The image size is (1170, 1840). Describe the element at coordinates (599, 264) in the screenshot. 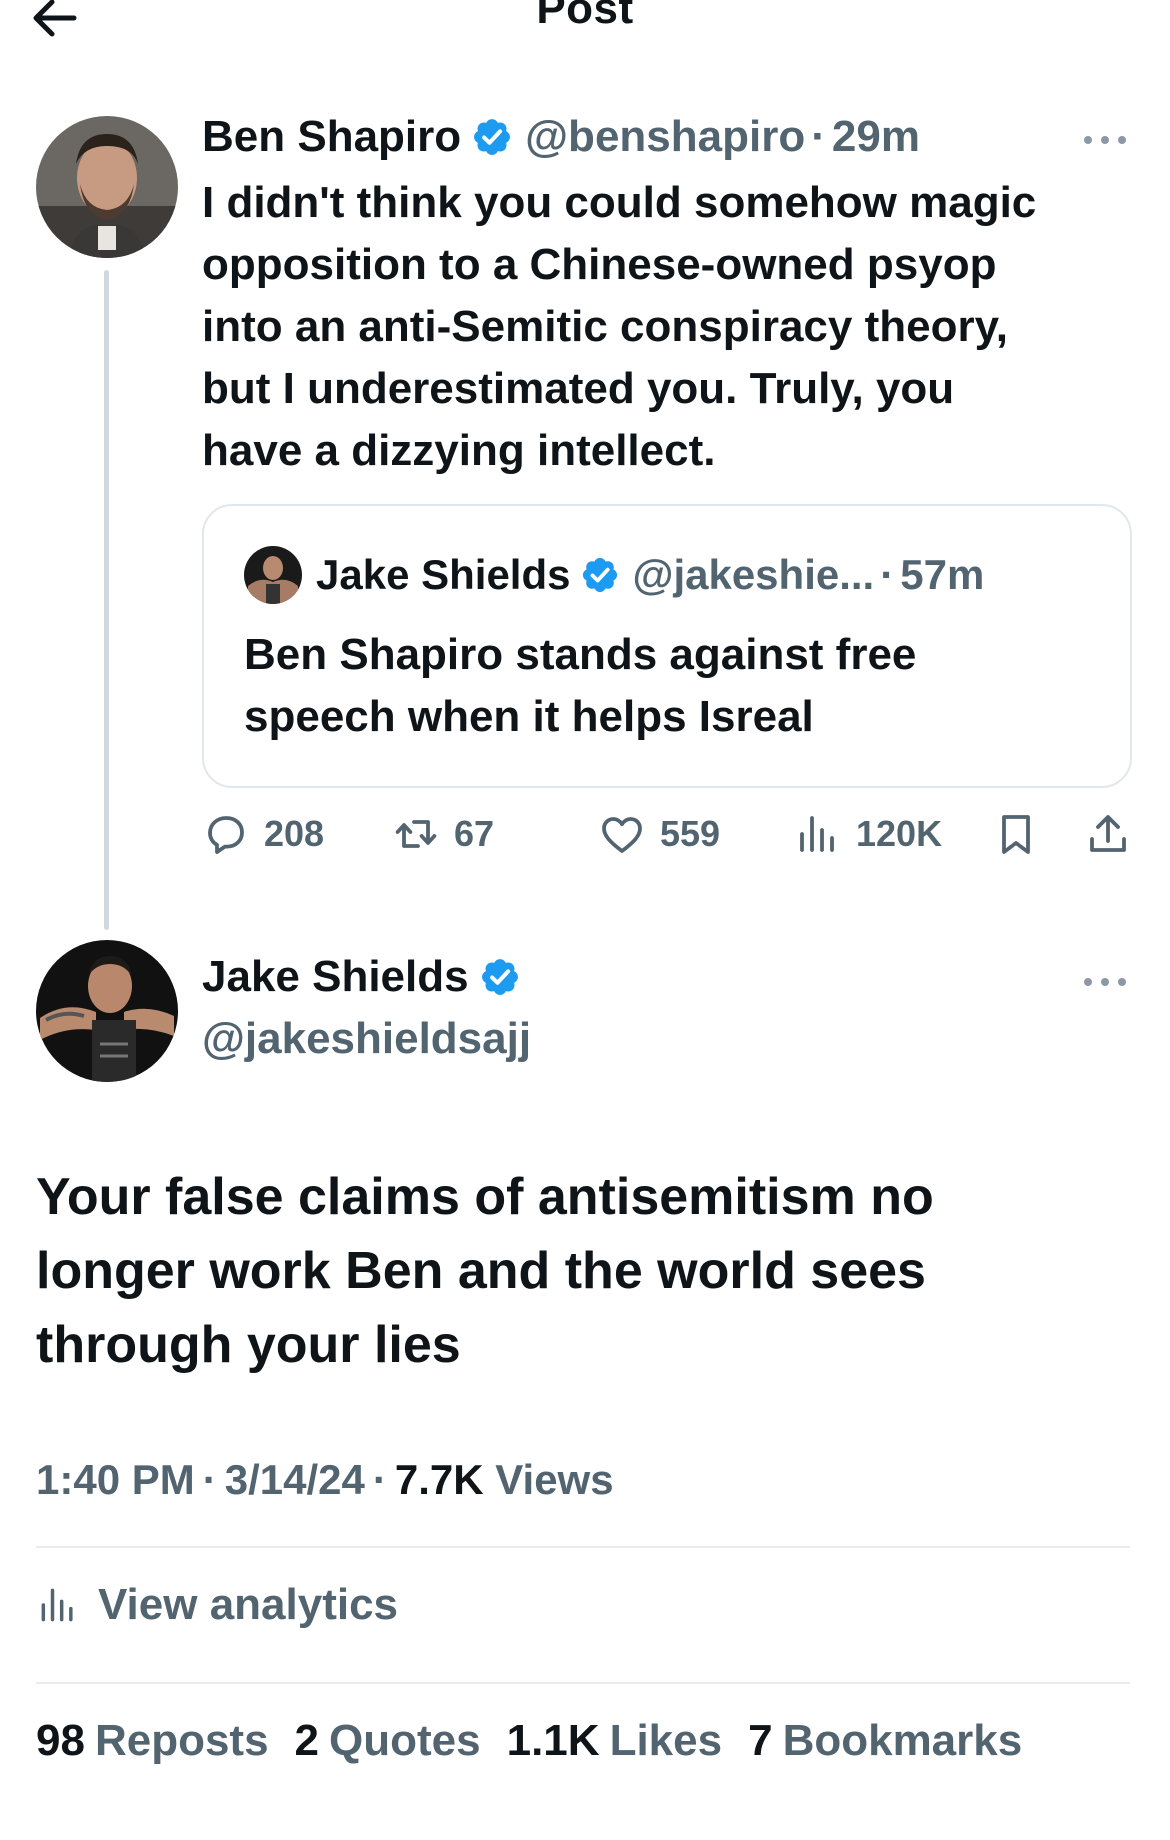

I see `tweet-text-line: opposition to a Chinese-owned psyop` at that location.